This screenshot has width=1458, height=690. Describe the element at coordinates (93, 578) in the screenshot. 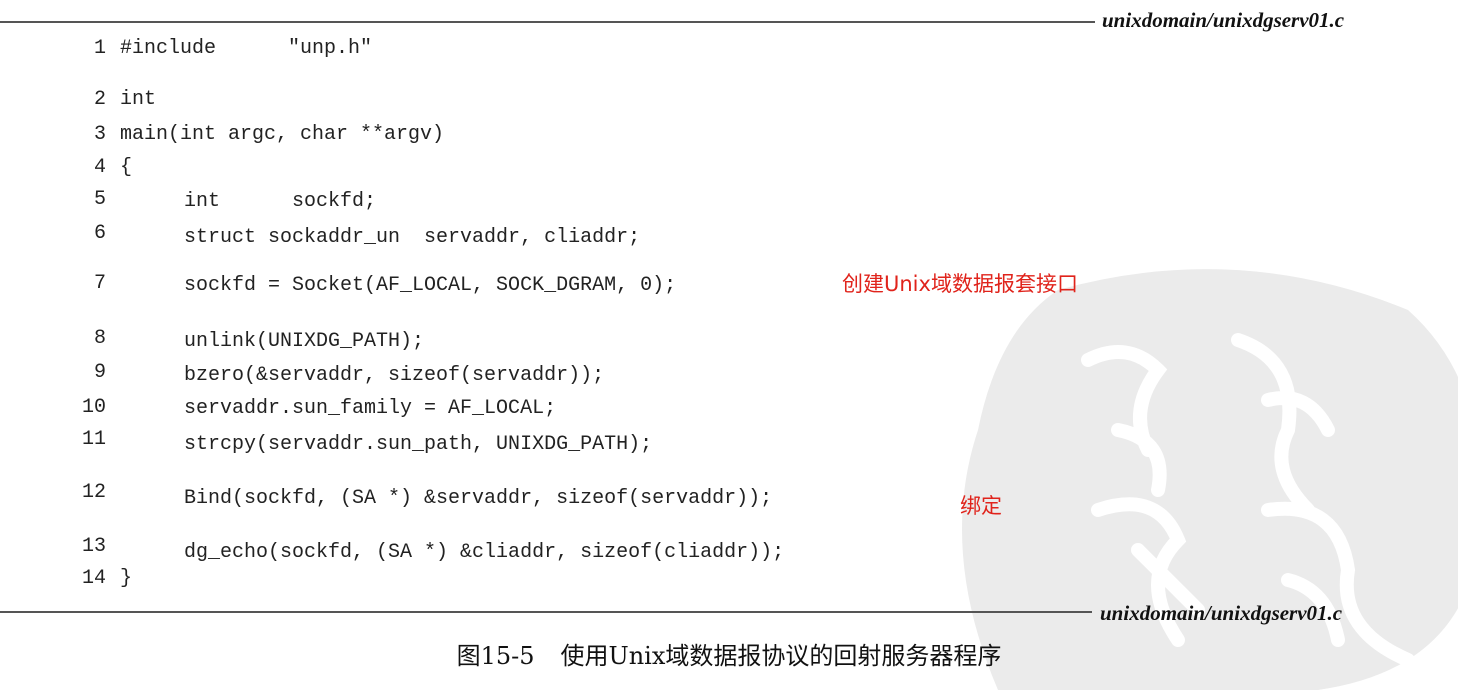

I see `line-number: 14` at that location.